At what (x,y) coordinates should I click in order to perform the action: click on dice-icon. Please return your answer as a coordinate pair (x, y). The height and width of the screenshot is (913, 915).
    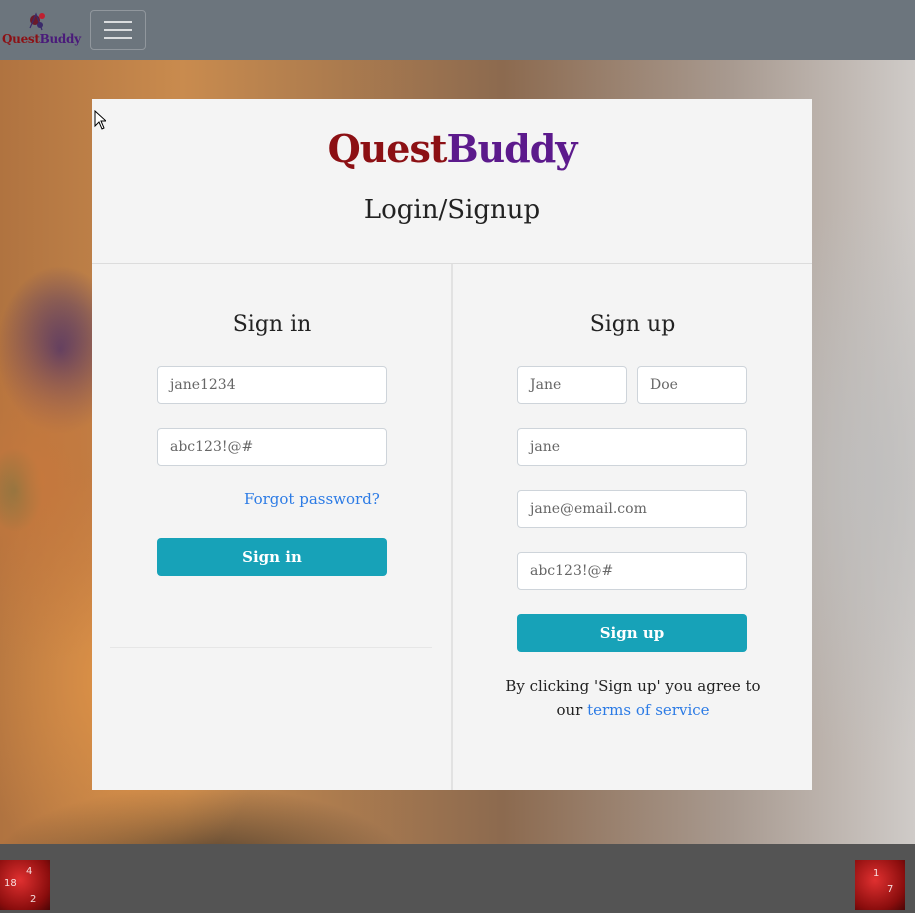
    Looking at the image, I should click on (37, 21).